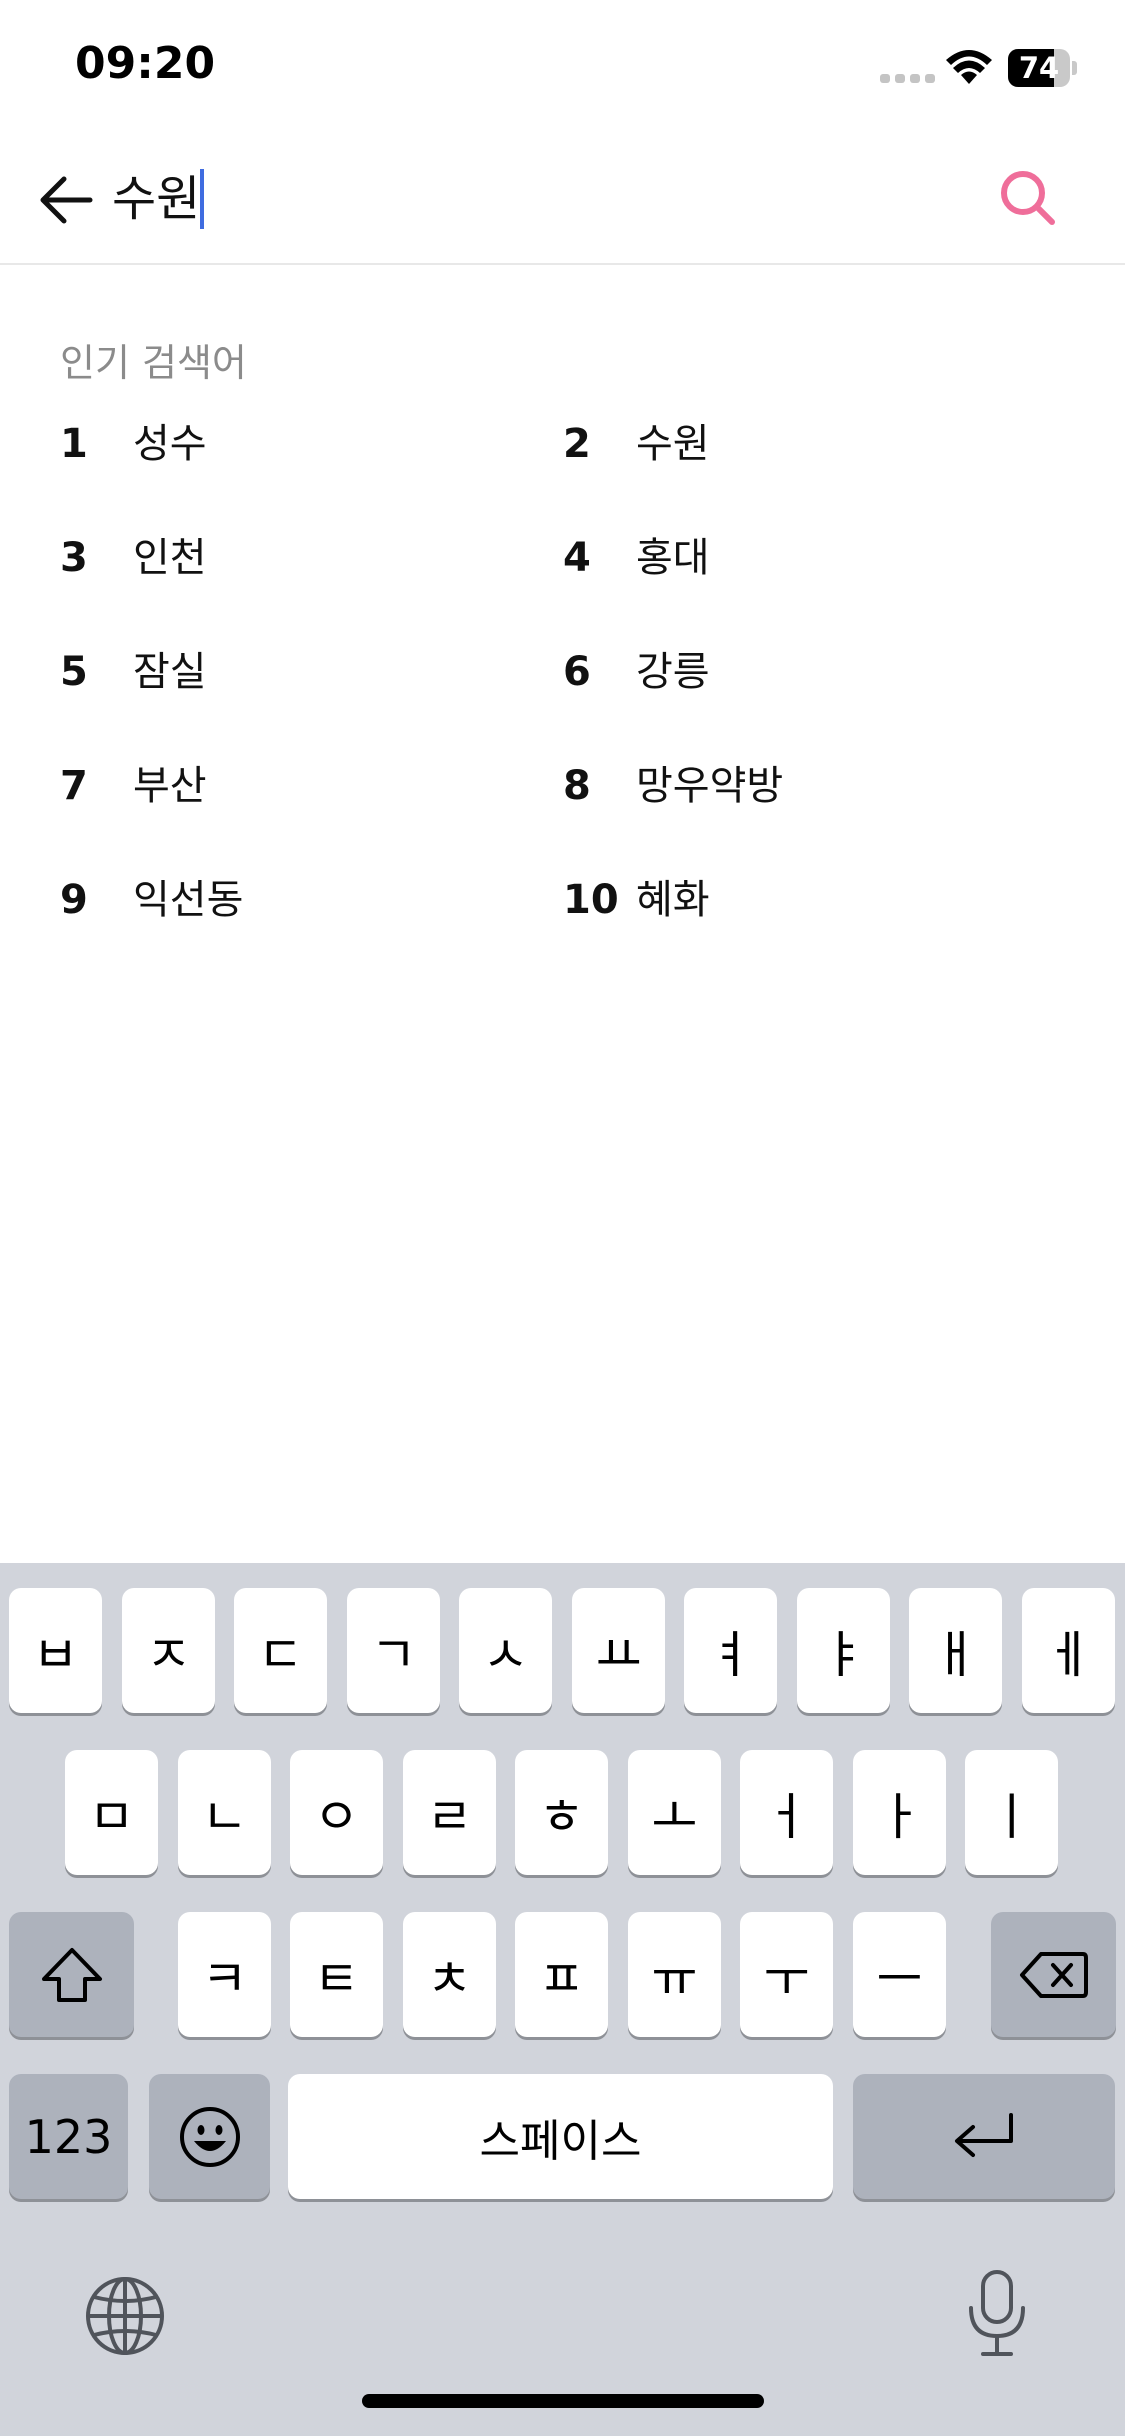 This screenshot has width=1125, height=2436. Describe the element at coordinates (336, 1812) in the screenshot. I see `key: ㅇ` at that location.